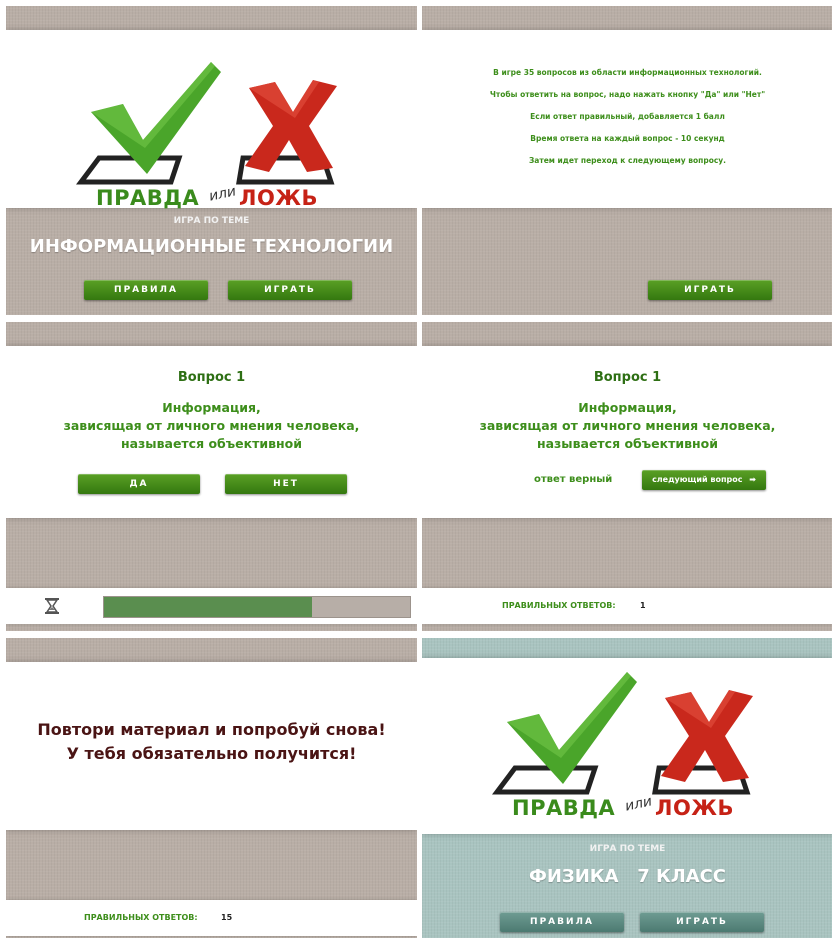 Image resolution: width=832 pixels, height=943 pixels. I want to click on timer-bar, so click(257, 607).